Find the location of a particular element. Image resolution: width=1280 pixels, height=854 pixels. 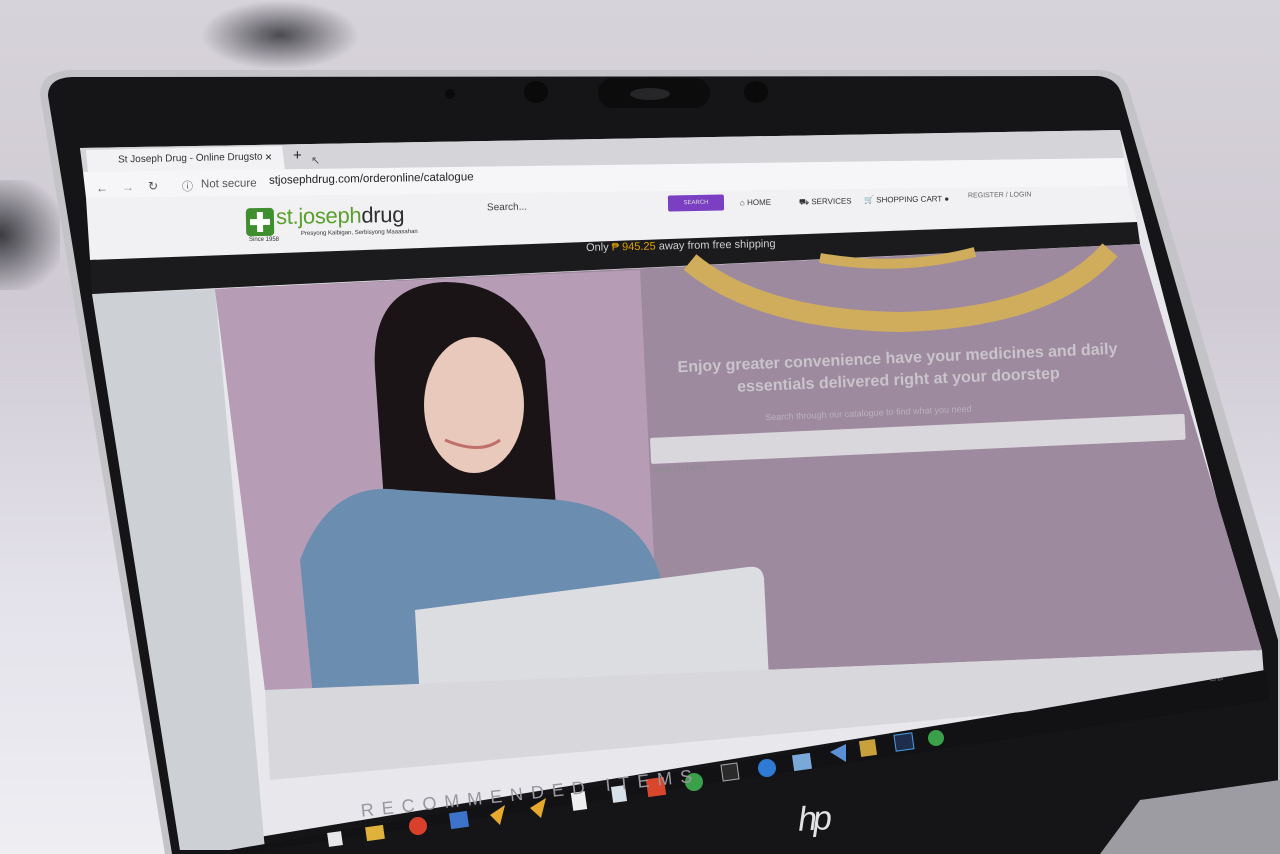

forward-arrow-icon: → is located at coordinates (128, 187).